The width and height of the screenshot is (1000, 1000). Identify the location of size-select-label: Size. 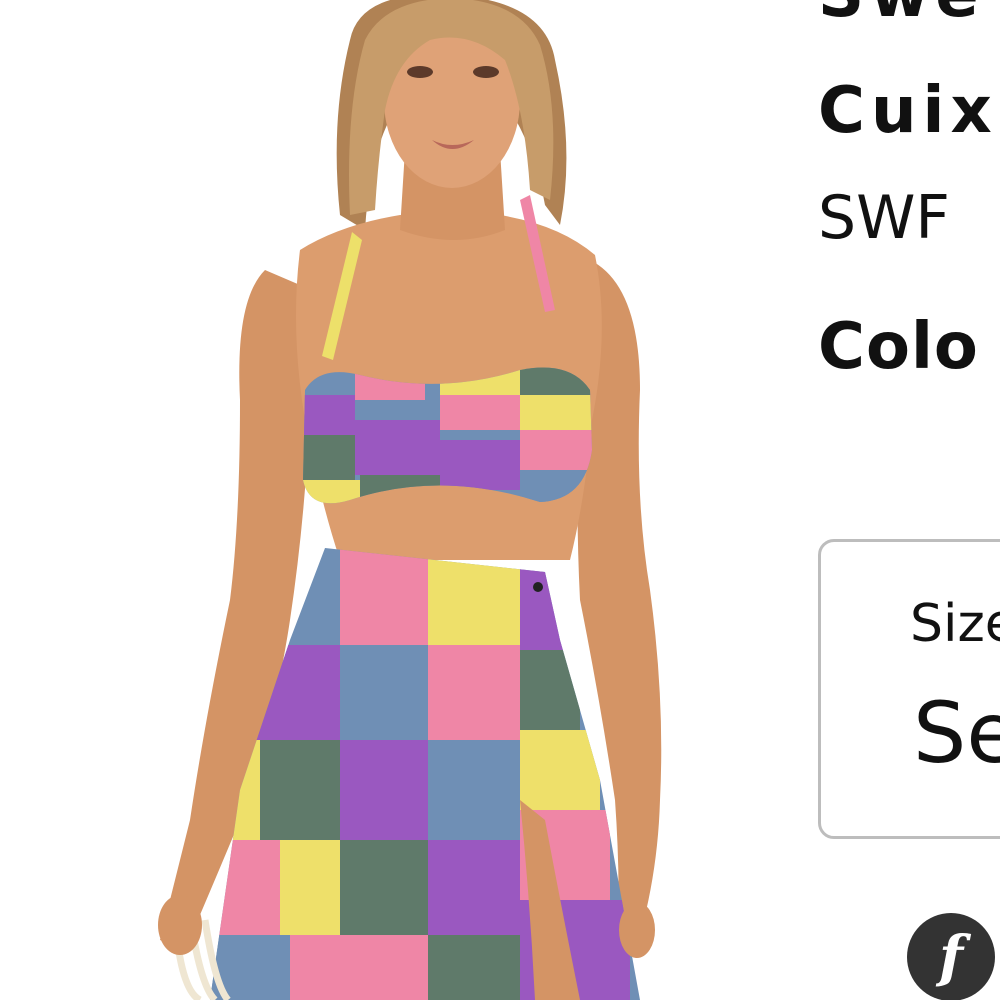
(955, 624).